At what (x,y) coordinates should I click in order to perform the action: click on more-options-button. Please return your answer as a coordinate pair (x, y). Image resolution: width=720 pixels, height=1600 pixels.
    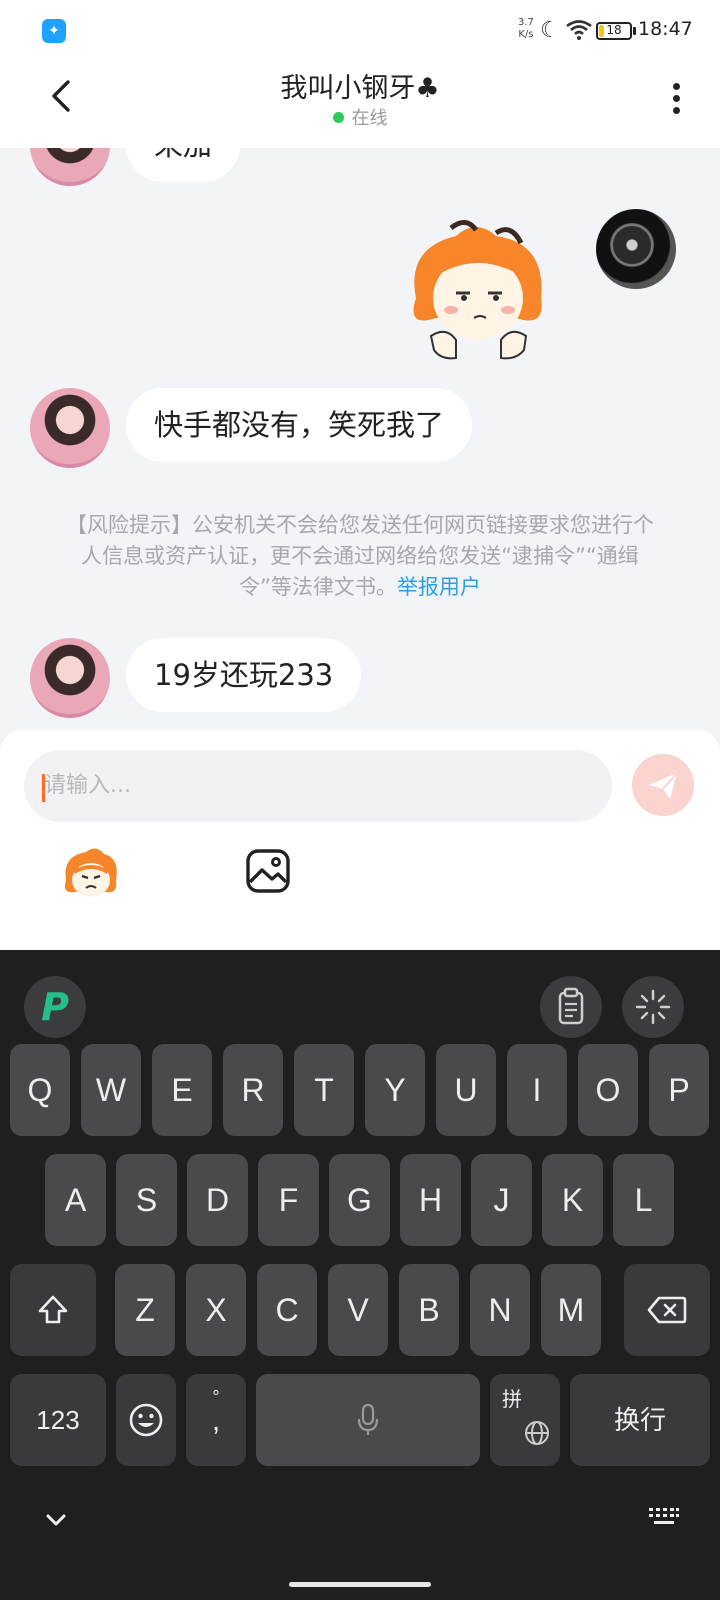
    Looking at the image, I should click on (676, 100).